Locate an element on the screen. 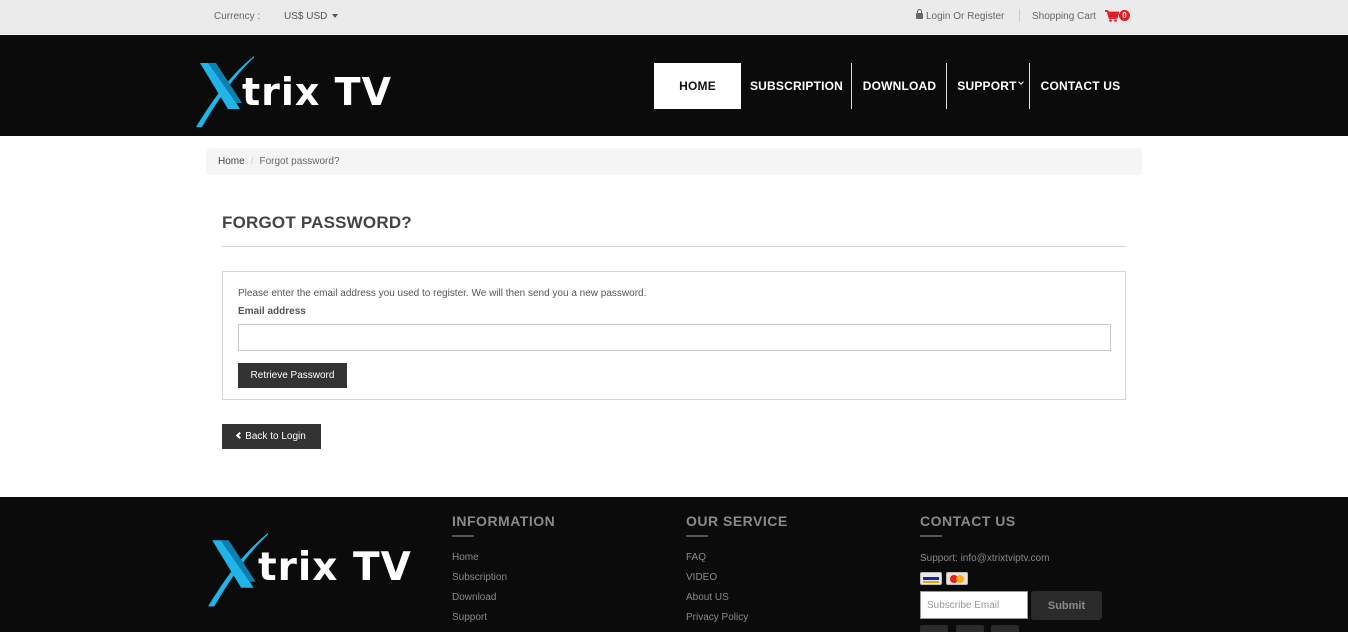 Image resolution: width=1348 pixels, height=632 pixels. contact-heading: CONTACT US is located at coordinates (968, 521).